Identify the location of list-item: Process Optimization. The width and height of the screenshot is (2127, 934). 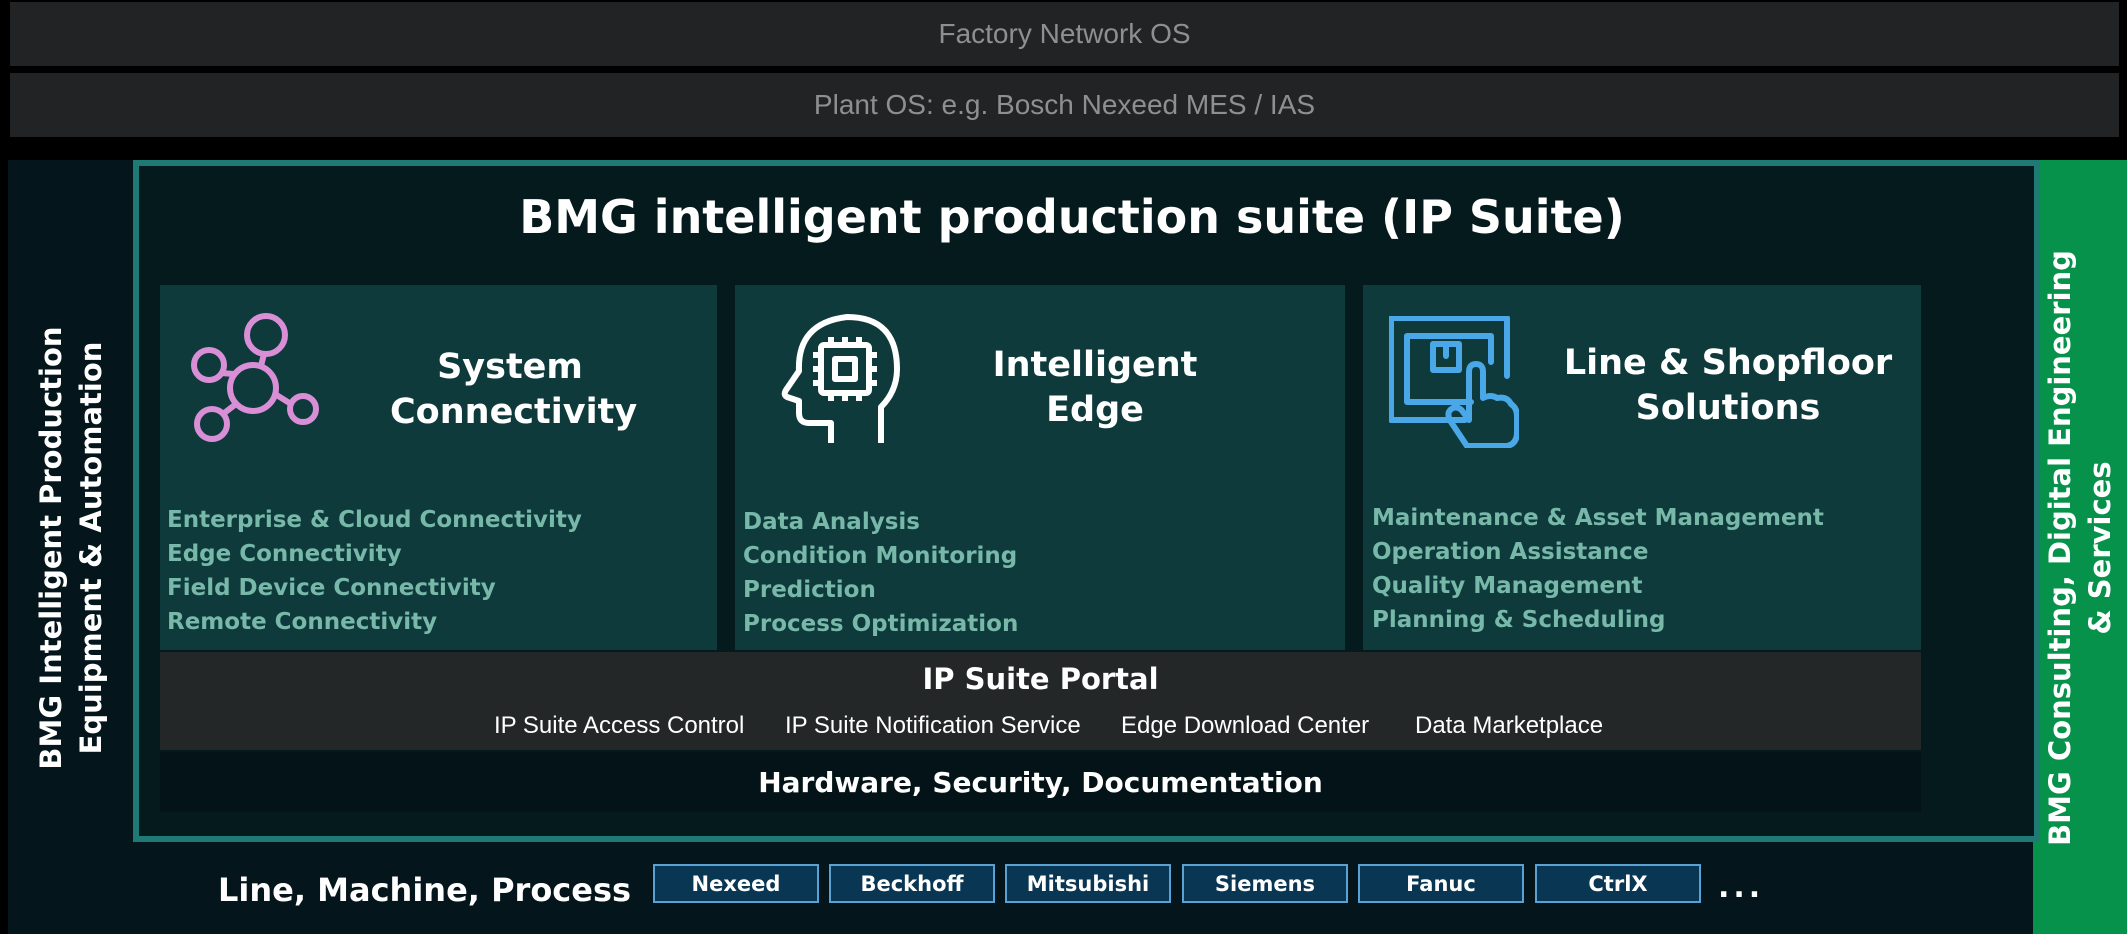
(881, 624).